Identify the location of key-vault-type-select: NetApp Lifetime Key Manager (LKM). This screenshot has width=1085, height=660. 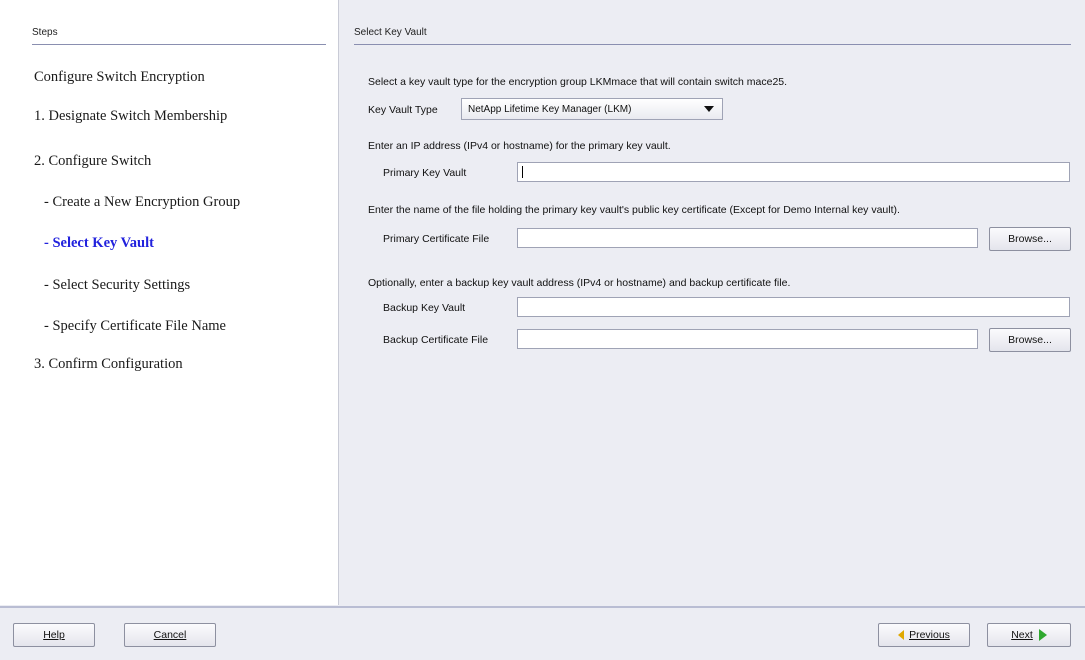
(592, 109).